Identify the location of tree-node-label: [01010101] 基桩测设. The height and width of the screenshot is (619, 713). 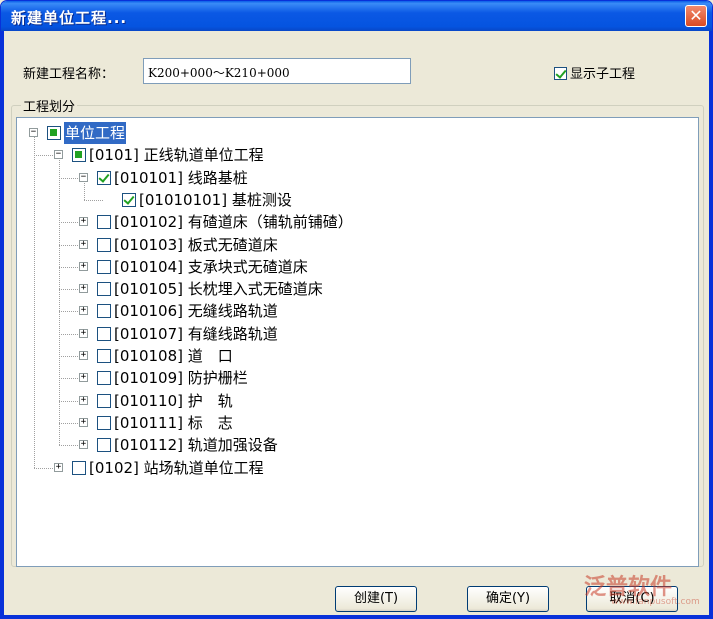
(215, 199).